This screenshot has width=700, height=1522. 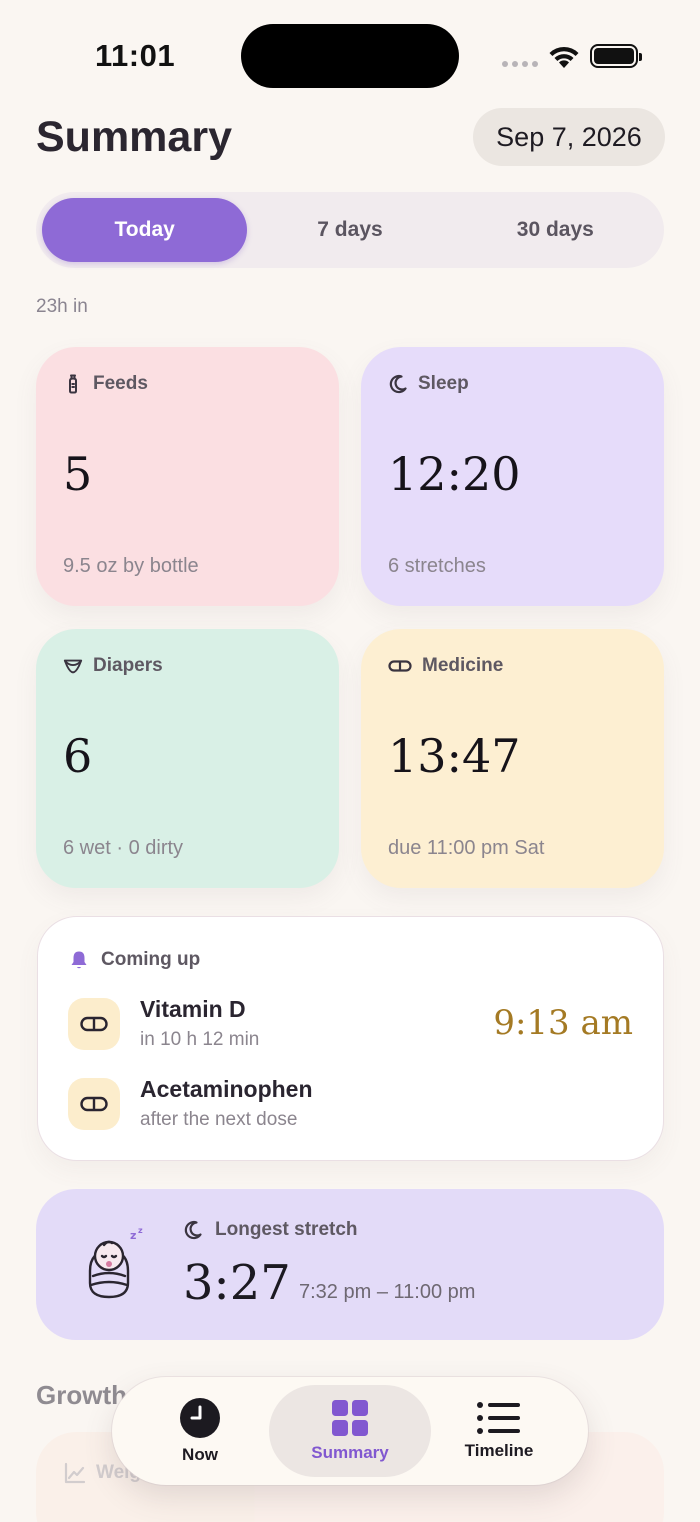 What do you see at coordinates (115, 1262) in the screenshot?
I see `sleeping-baby-icon: z z` at bounding box center [115, 1262].